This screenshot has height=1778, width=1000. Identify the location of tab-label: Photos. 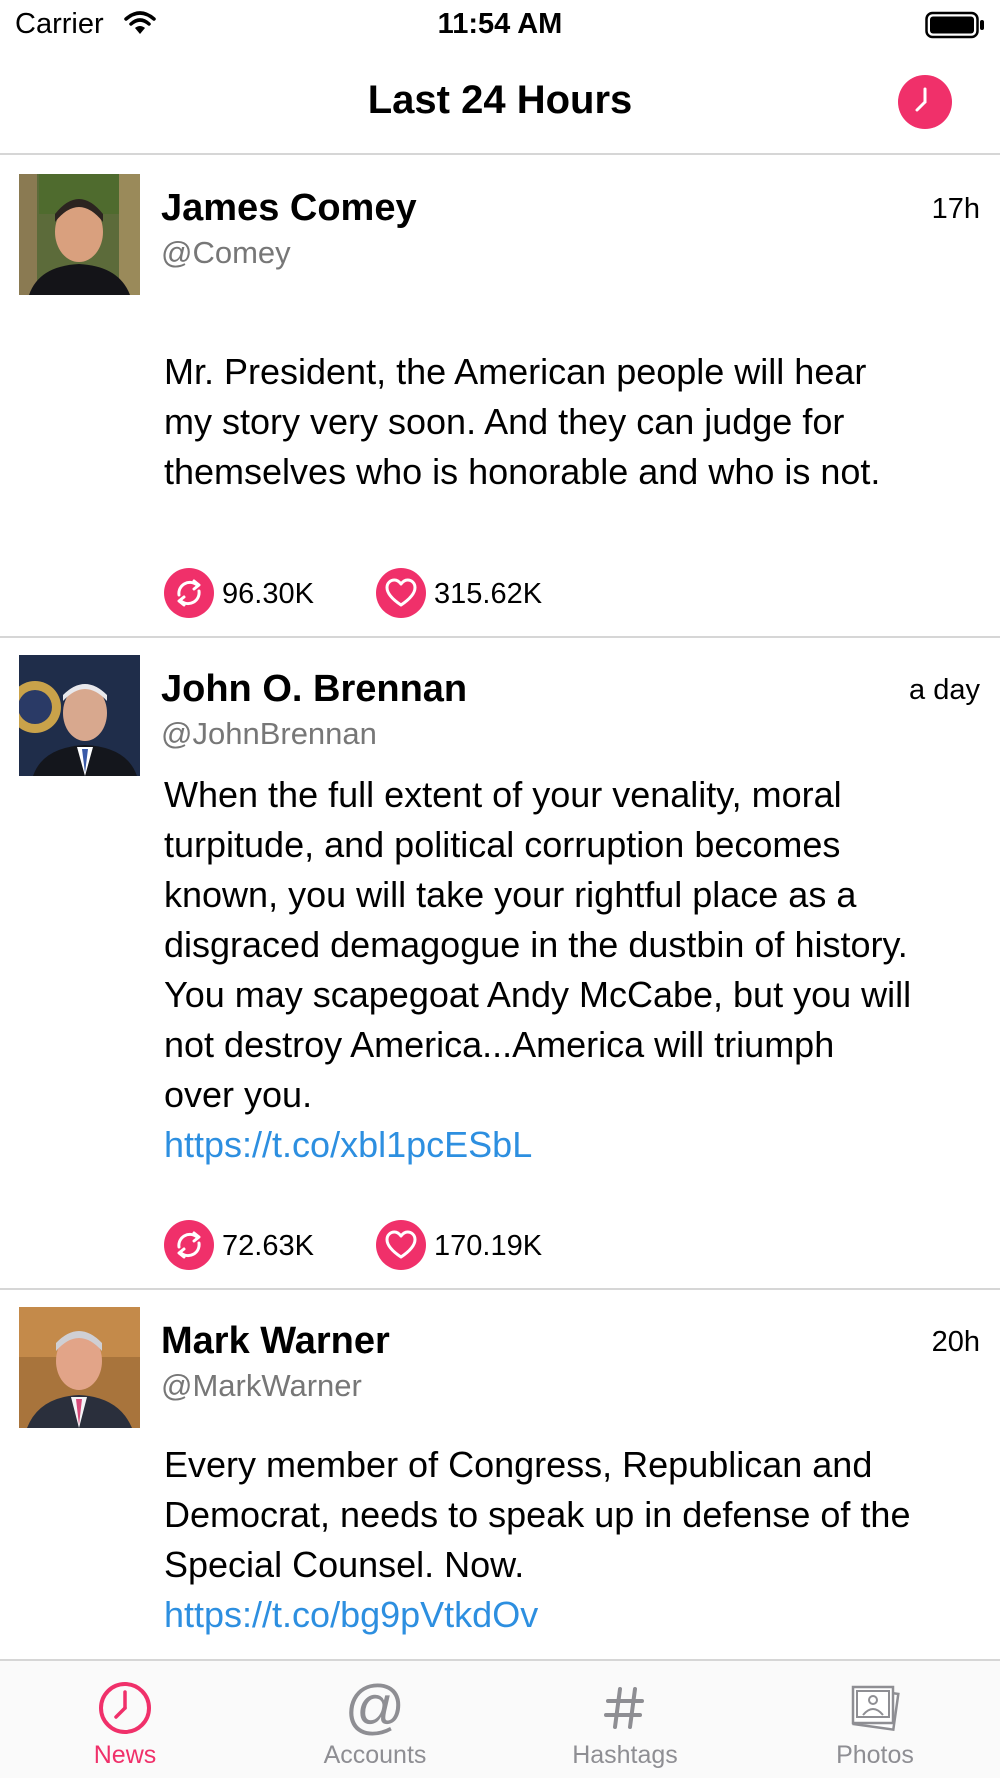
(875, 1755).